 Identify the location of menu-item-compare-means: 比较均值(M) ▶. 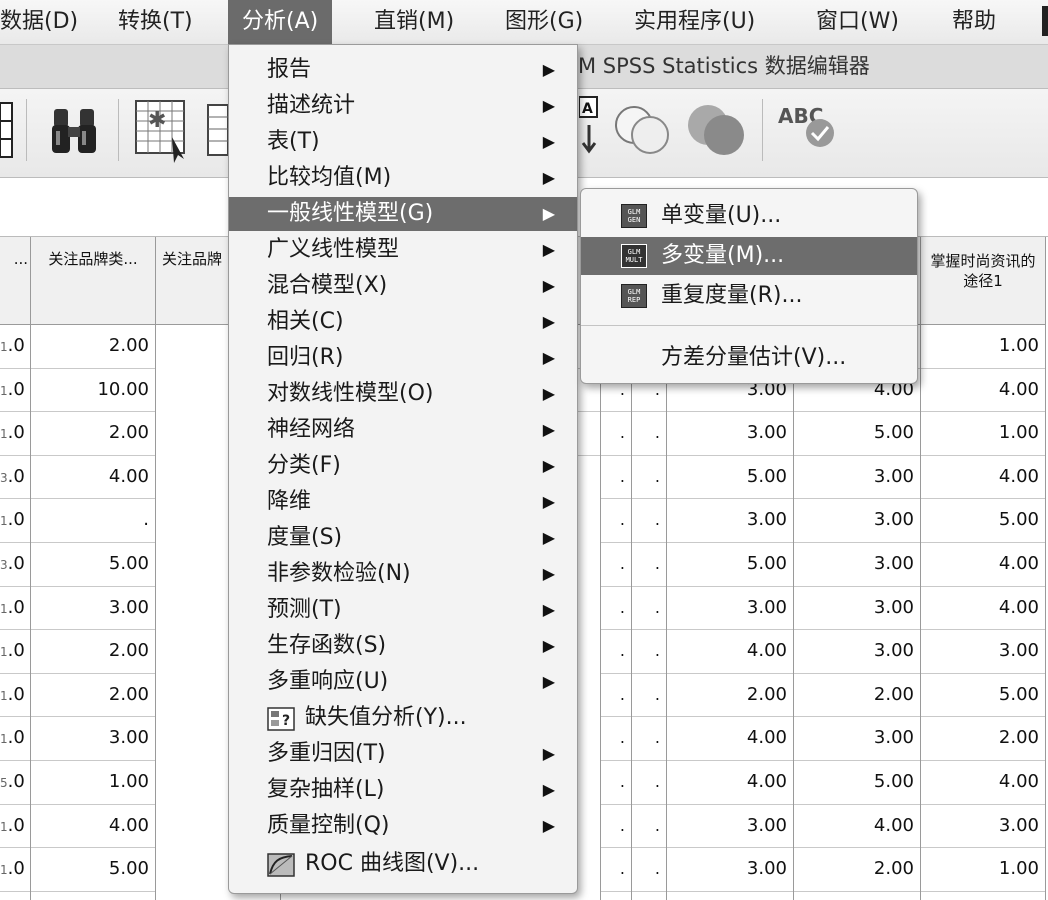
(403, 178).